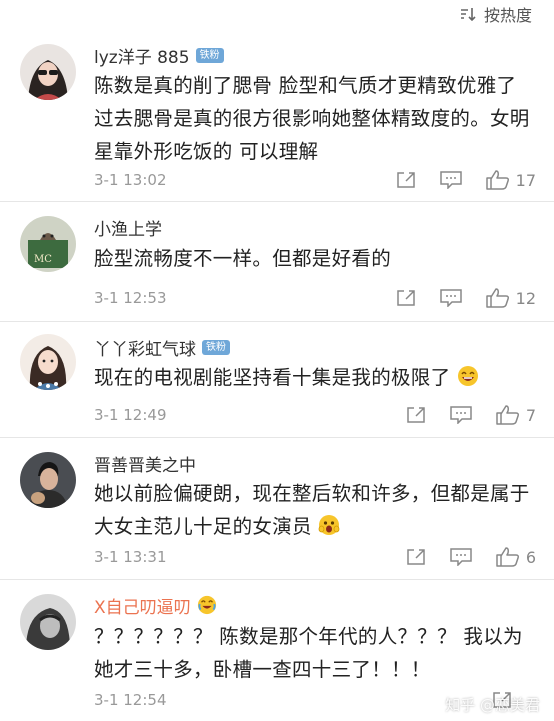 The height and width of the screenshot is (721, 554). I want to click on username: 小渔上学, so click(128, 227).